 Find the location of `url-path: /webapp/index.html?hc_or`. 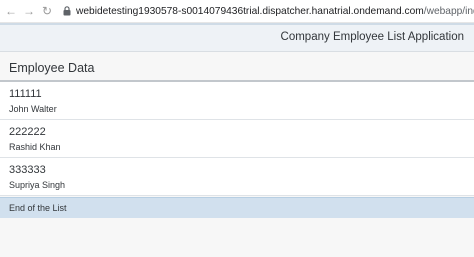

url-path: /webapp/index.html?hc_or is located at coordinates (448, 11).